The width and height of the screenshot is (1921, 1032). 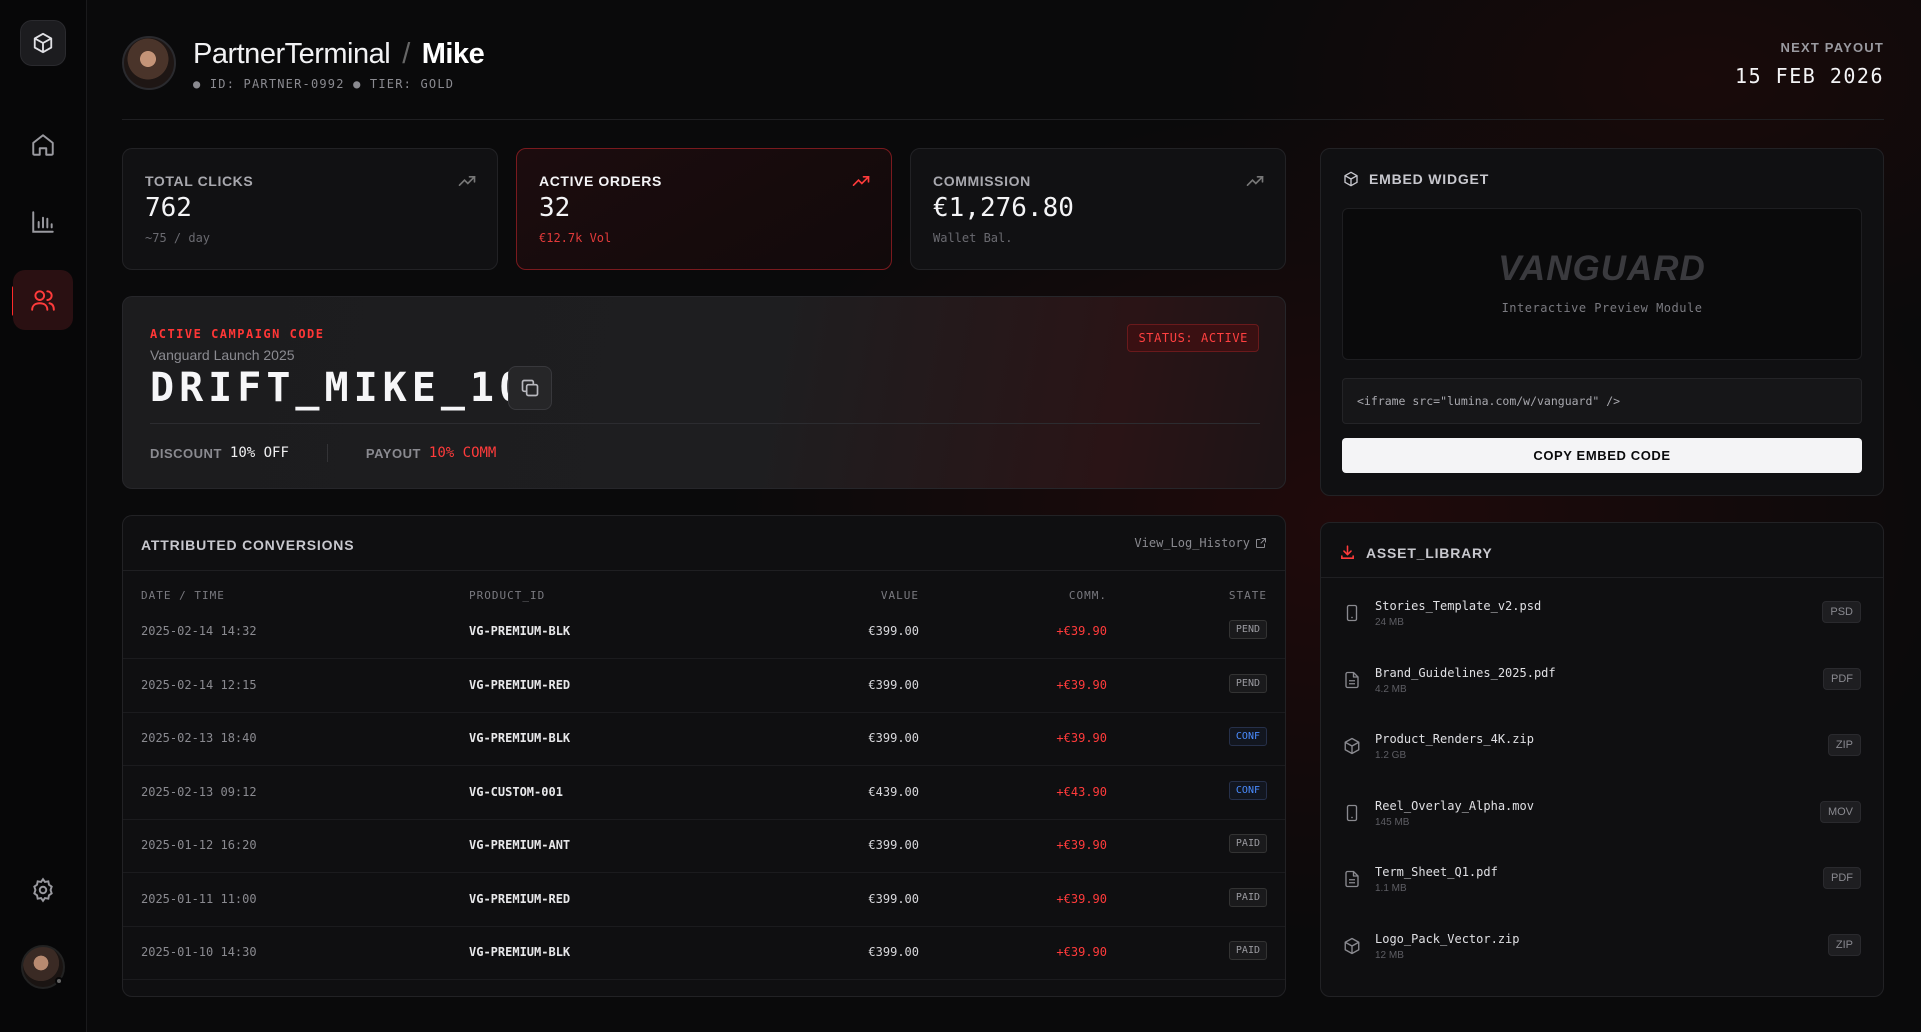 I want to click on asset-item: Logo_Pack_Vector.zip 12 MB ZIP, so click(x=1602, y=957).